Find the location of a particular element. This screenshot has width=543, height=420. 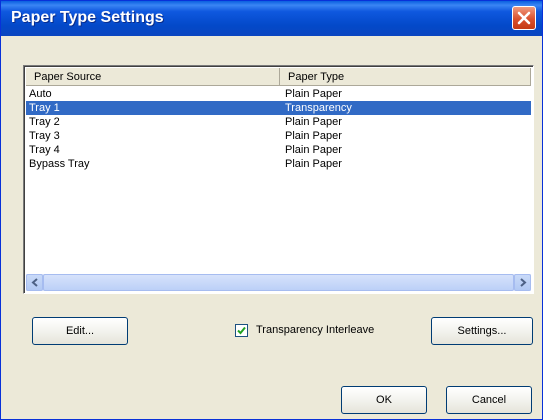

list-header: Paper Source Paper Type is located at coordinates (278, 77).